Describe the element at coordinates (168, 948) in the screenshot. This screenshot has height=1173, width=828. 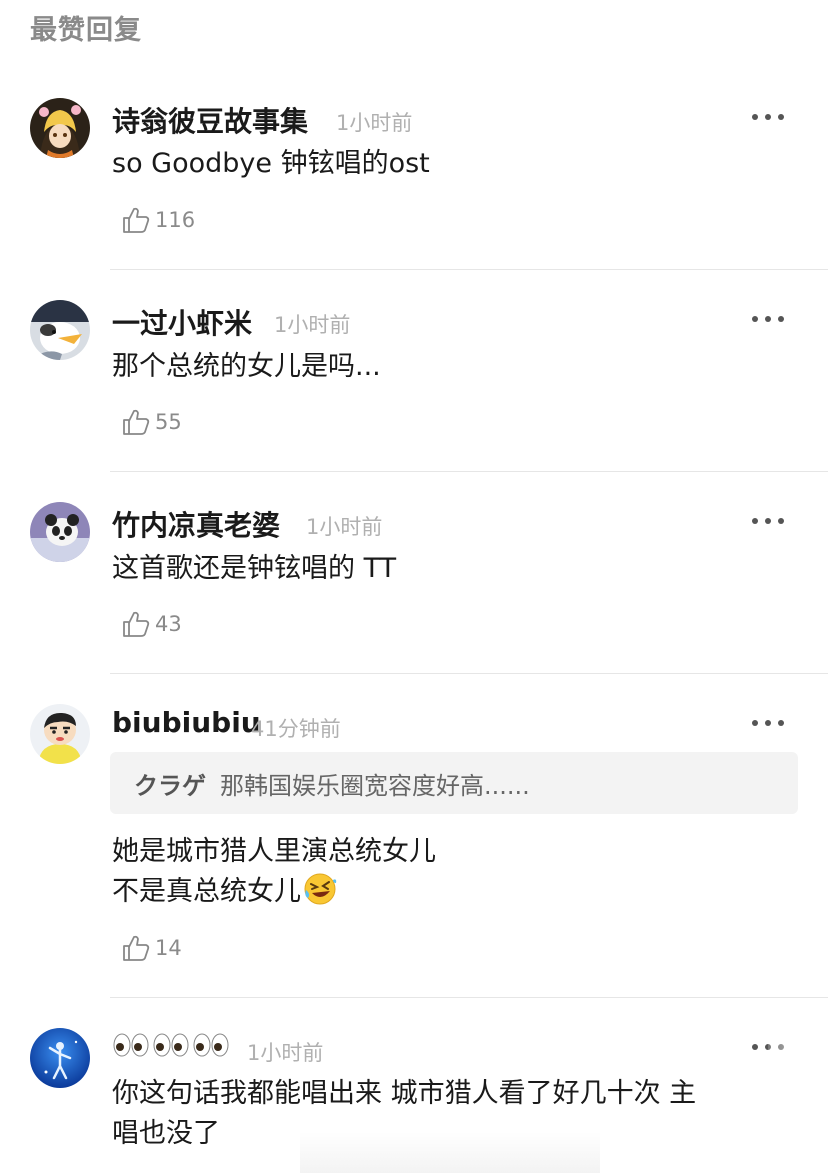
I see `like-count: 14` at that location.